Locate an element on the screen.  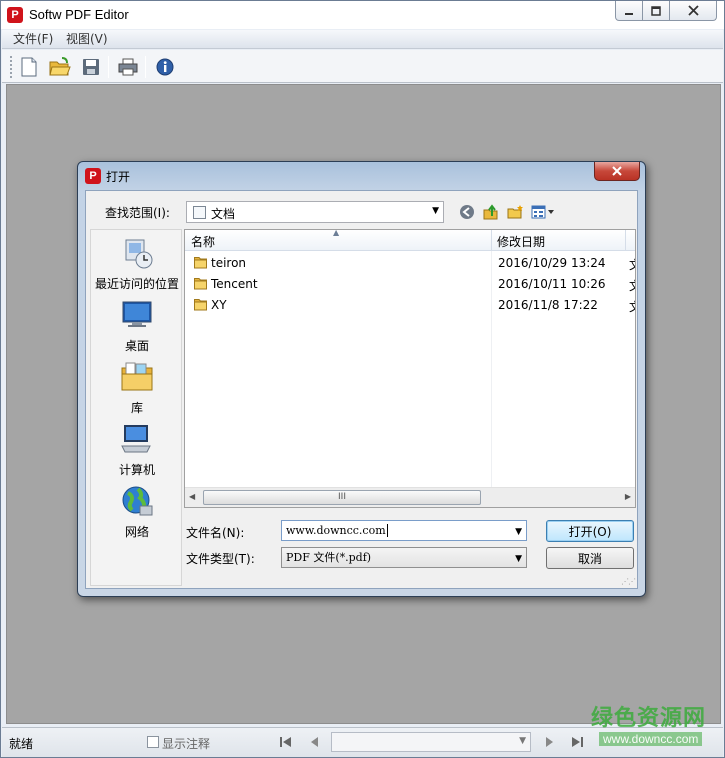
new-folder-icon is located at coordinates (515, 212).